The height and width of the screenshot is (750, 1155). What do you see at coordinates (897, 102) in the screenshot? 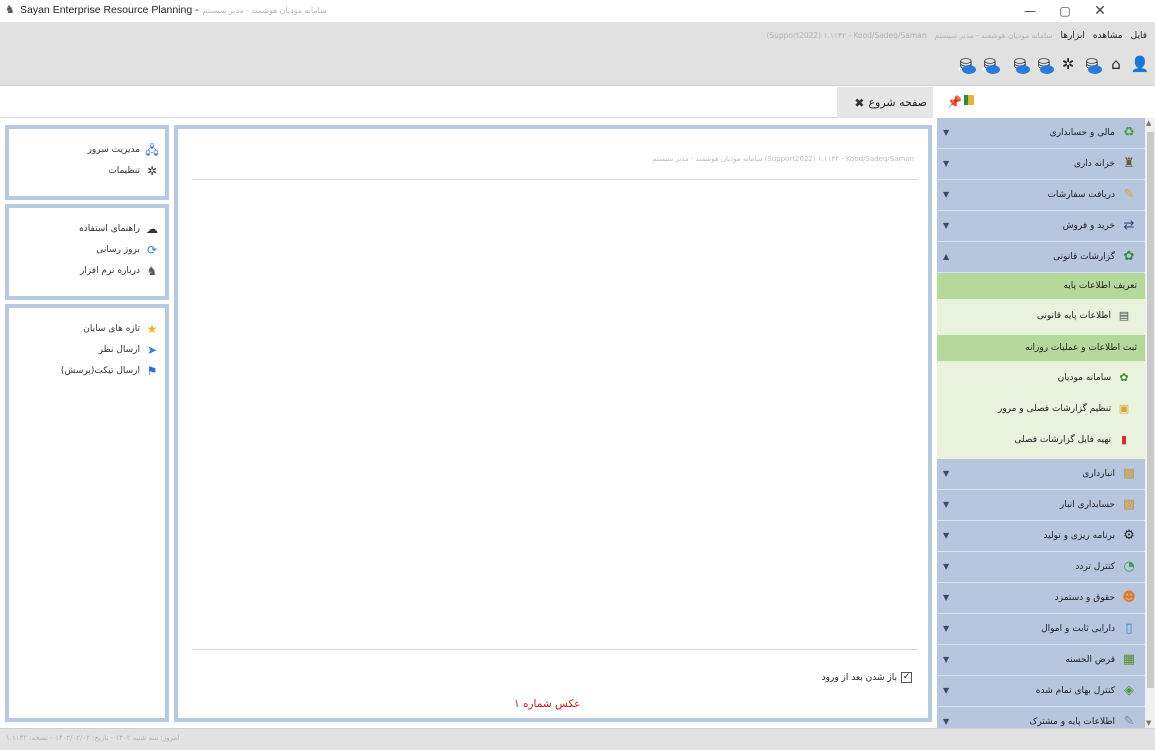
I see `tab-start-label: صفحه شروع` at bounding box center [897, 102].